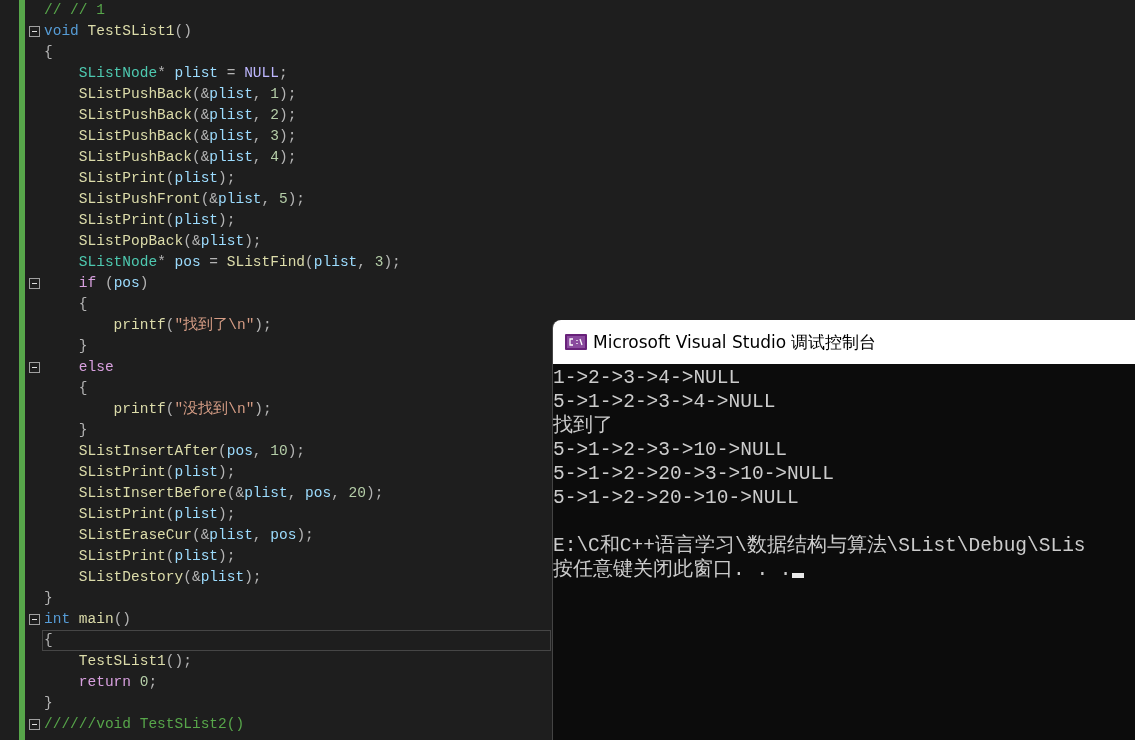  Describe the element at coordinates (583, 426) in the screenshot. I see `console-output-line: 找到了` at that location.